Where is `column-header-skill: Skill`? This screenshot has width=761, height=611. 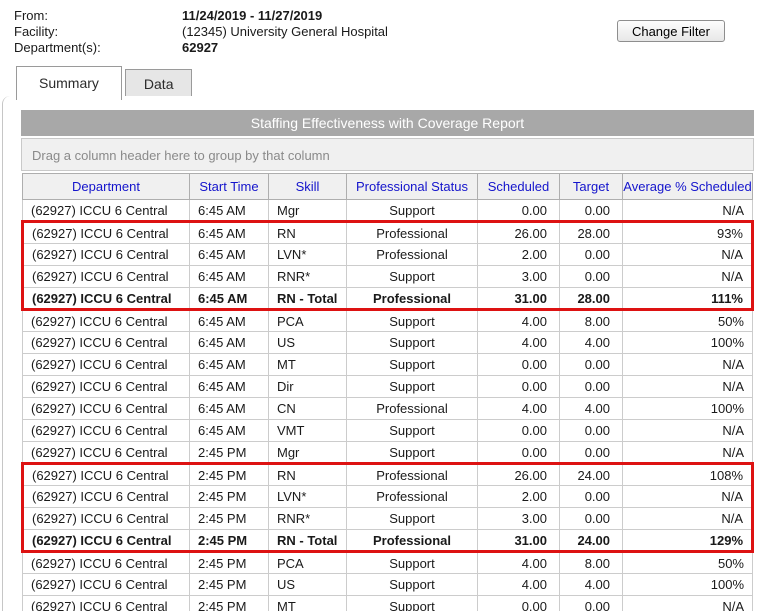 column-header-skill: Skill is located at coordinates (307, 186).